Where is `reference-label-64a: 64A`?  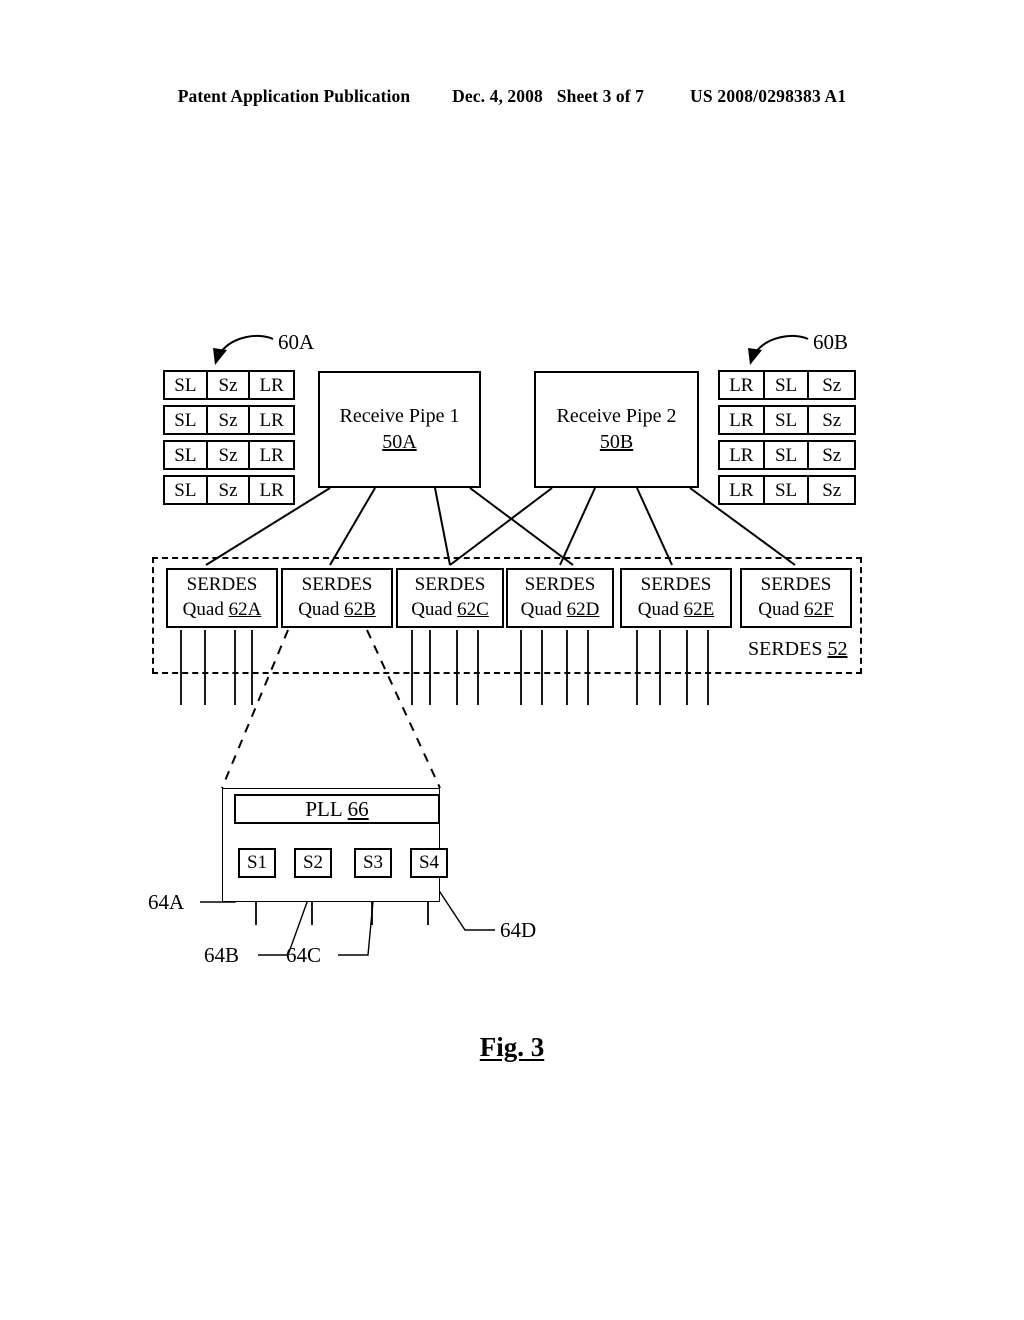 reference-label-64a: 64A is located at coordinates (166, 902).